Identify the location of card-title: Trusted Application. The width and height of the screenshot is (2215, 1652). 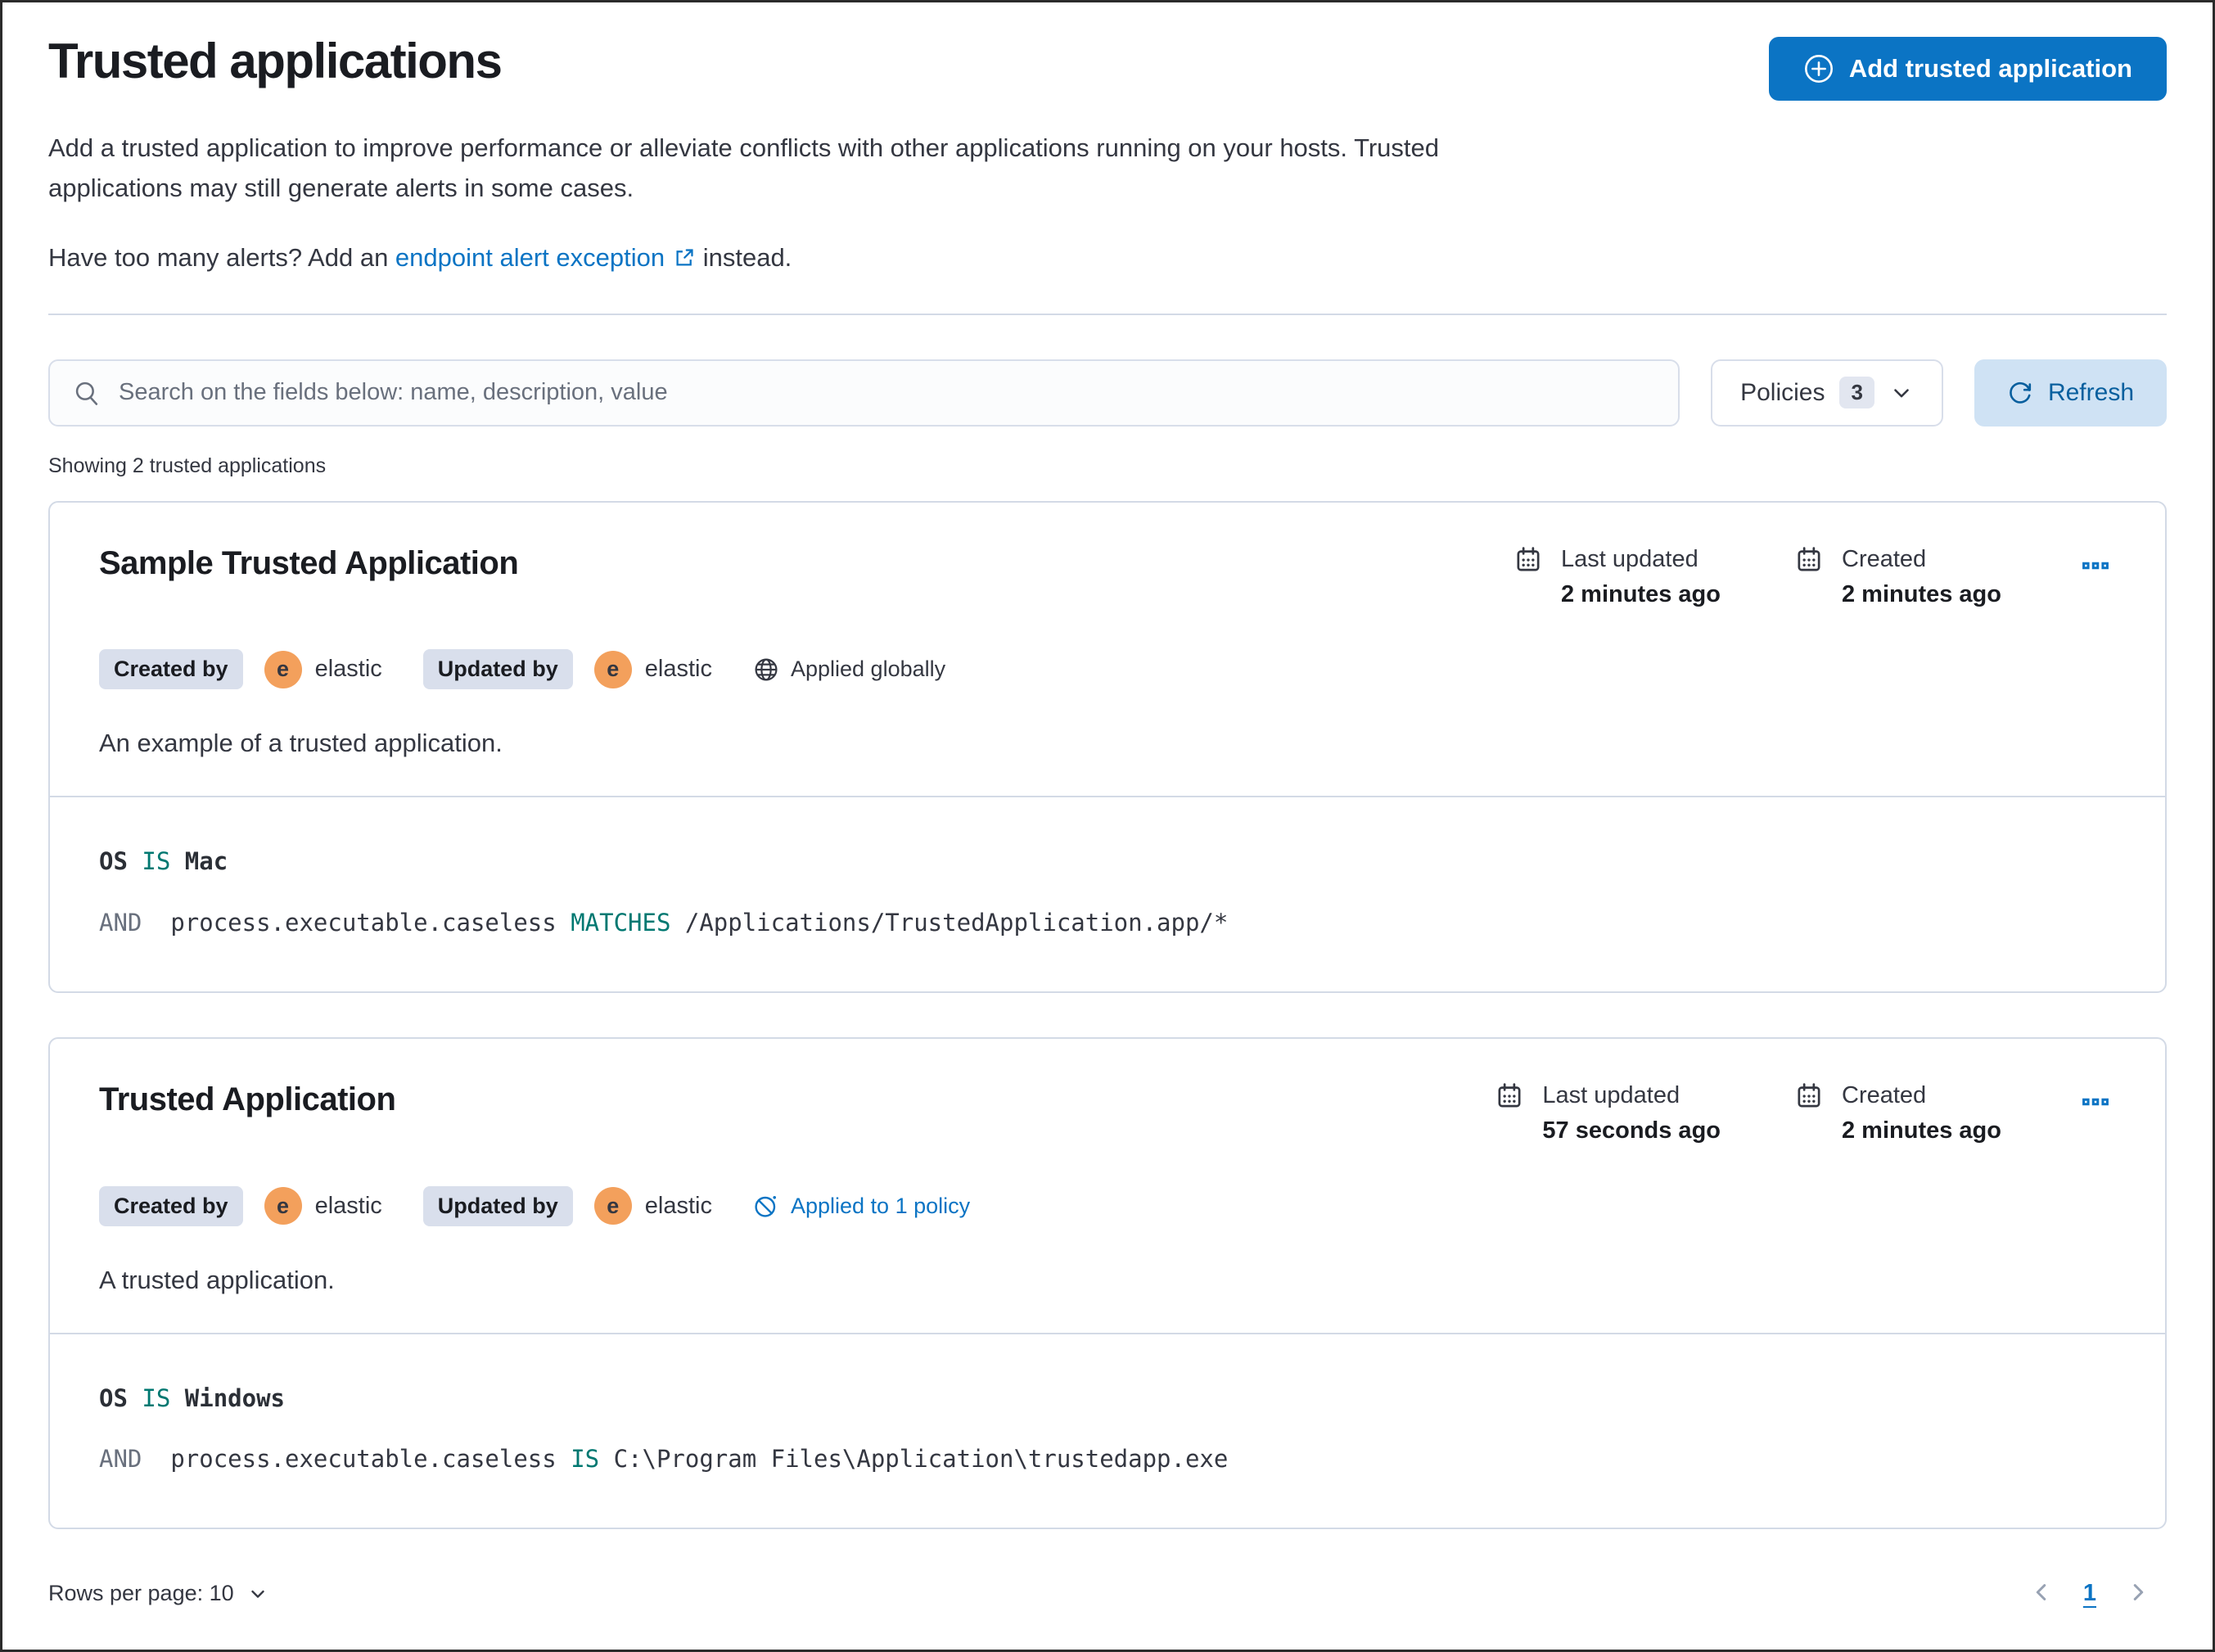
(247, 1099).